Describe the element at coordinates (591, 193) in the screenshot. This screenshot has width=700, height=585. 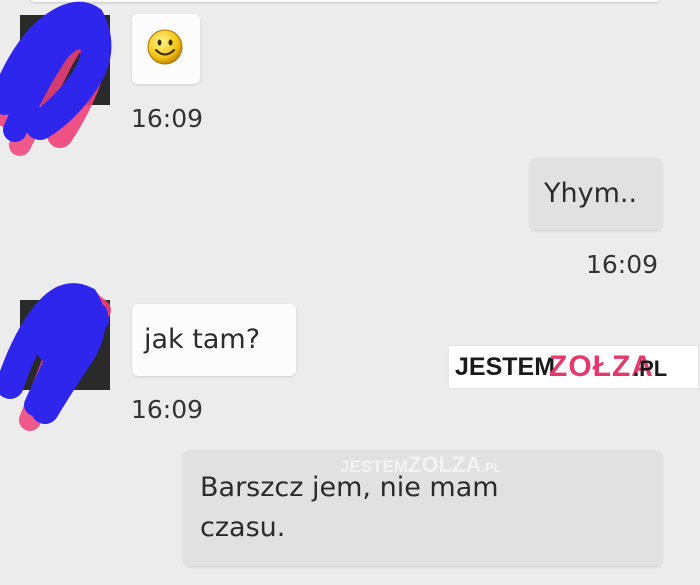
I see `message-text: Yhym..` at that location.